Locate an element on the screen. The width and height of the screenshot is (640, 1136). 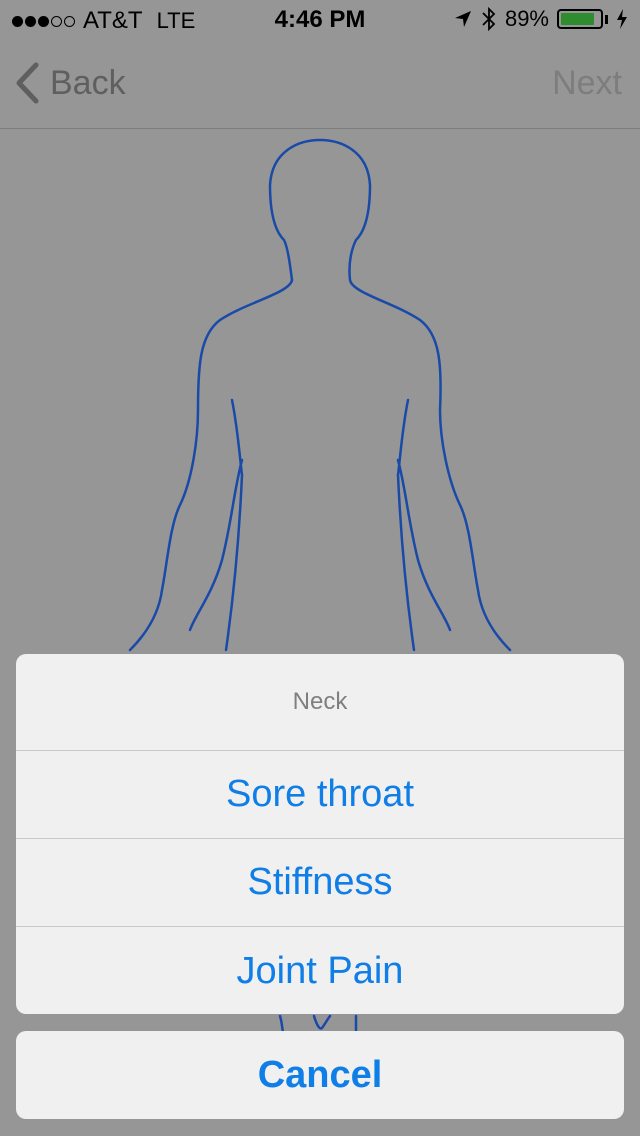
battery-icon is located at coordinates (580, 19).